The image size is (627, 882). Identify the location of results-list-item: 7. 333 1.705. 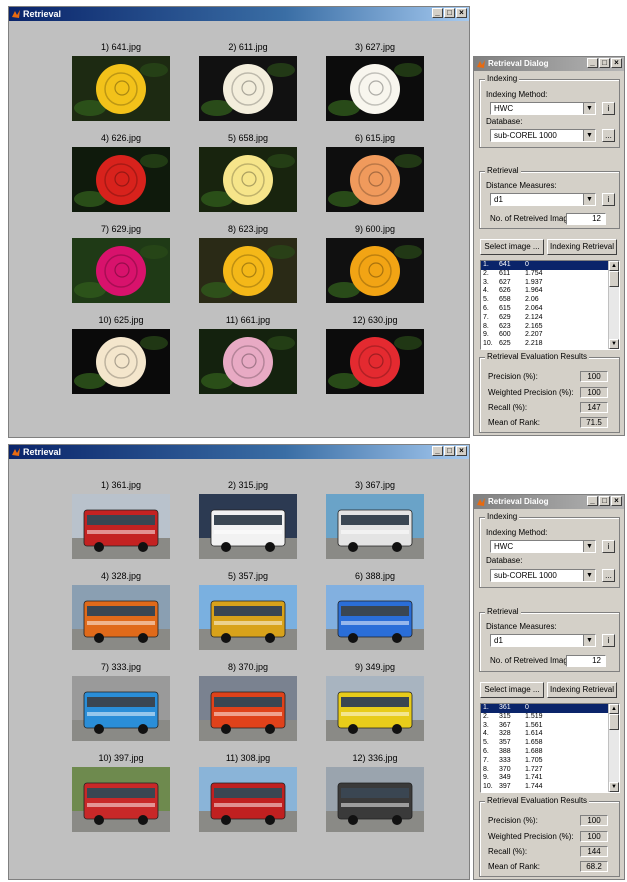
(550, 761).